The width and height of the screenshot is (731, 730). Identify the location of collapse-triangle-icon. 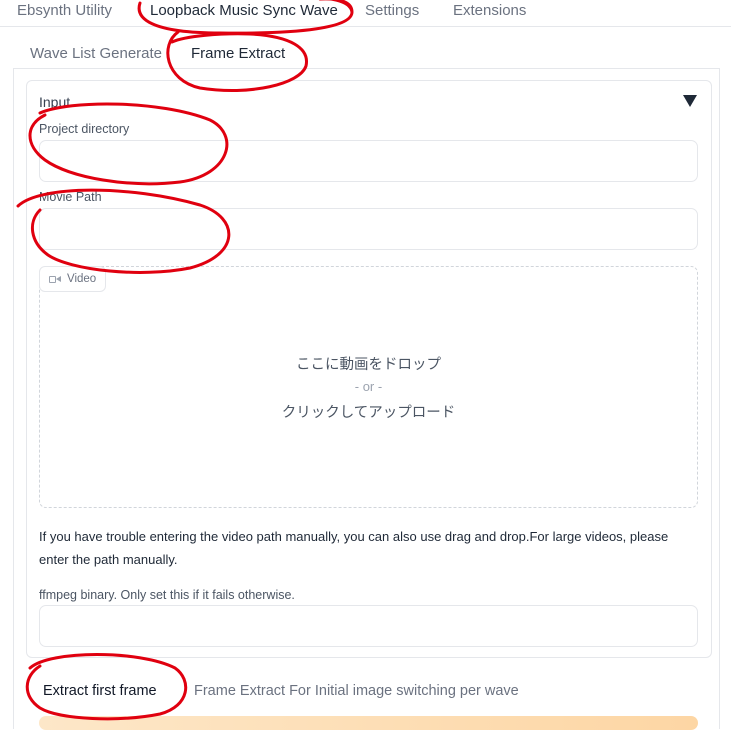
(690, 101).